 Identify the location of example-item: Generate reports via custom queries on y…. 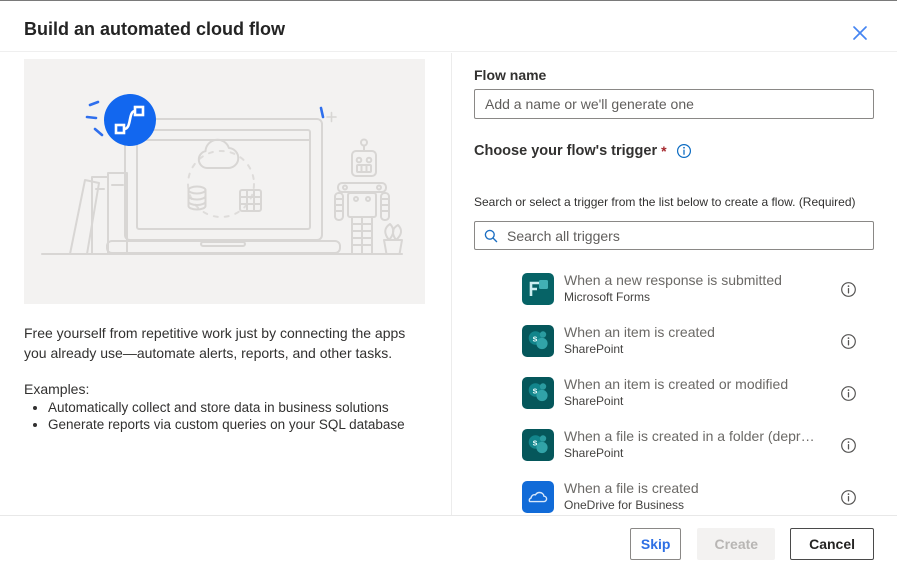
(236, 424).